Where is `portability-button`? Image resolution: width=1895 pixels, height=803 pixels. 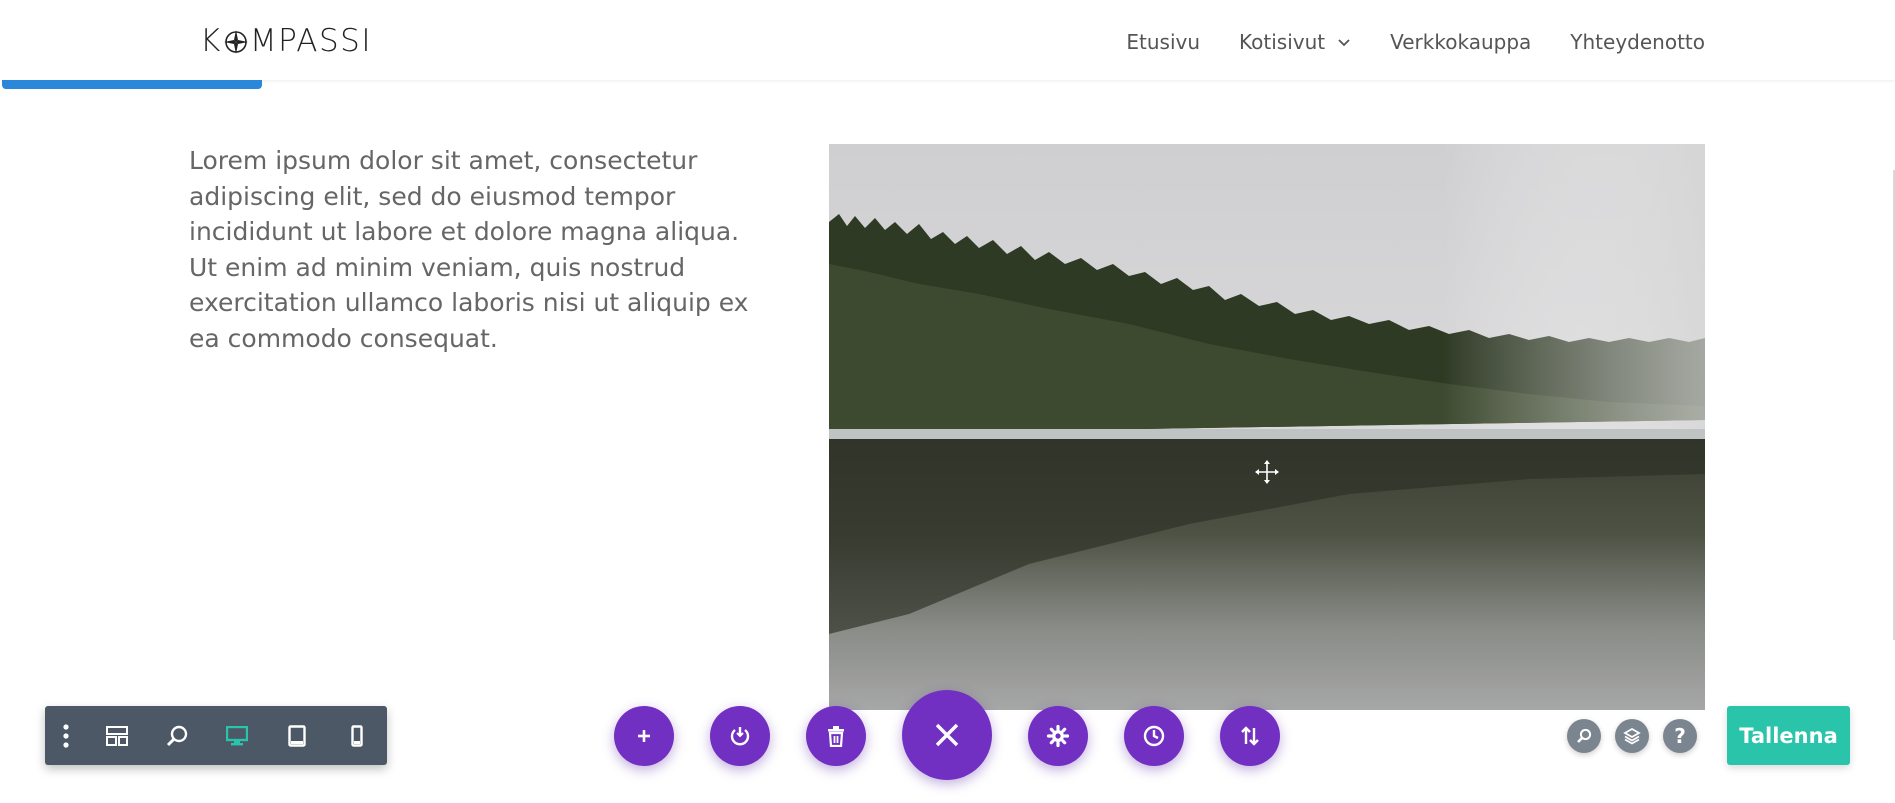 portability-button is located at coordinates (740, 736).